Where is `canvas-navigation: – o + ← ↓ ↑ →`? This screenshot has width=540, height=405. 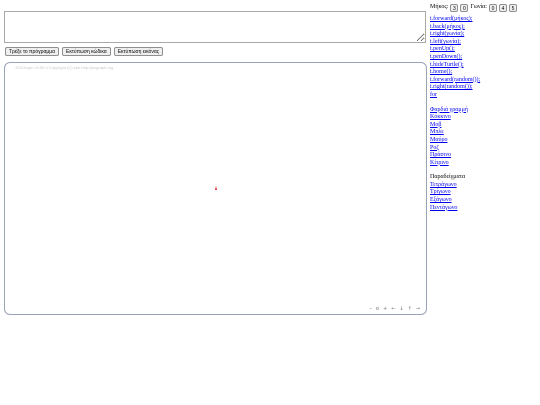 canvas-navigation: – o + ← ↓ ↑ → is located at coordinates (394, 309).